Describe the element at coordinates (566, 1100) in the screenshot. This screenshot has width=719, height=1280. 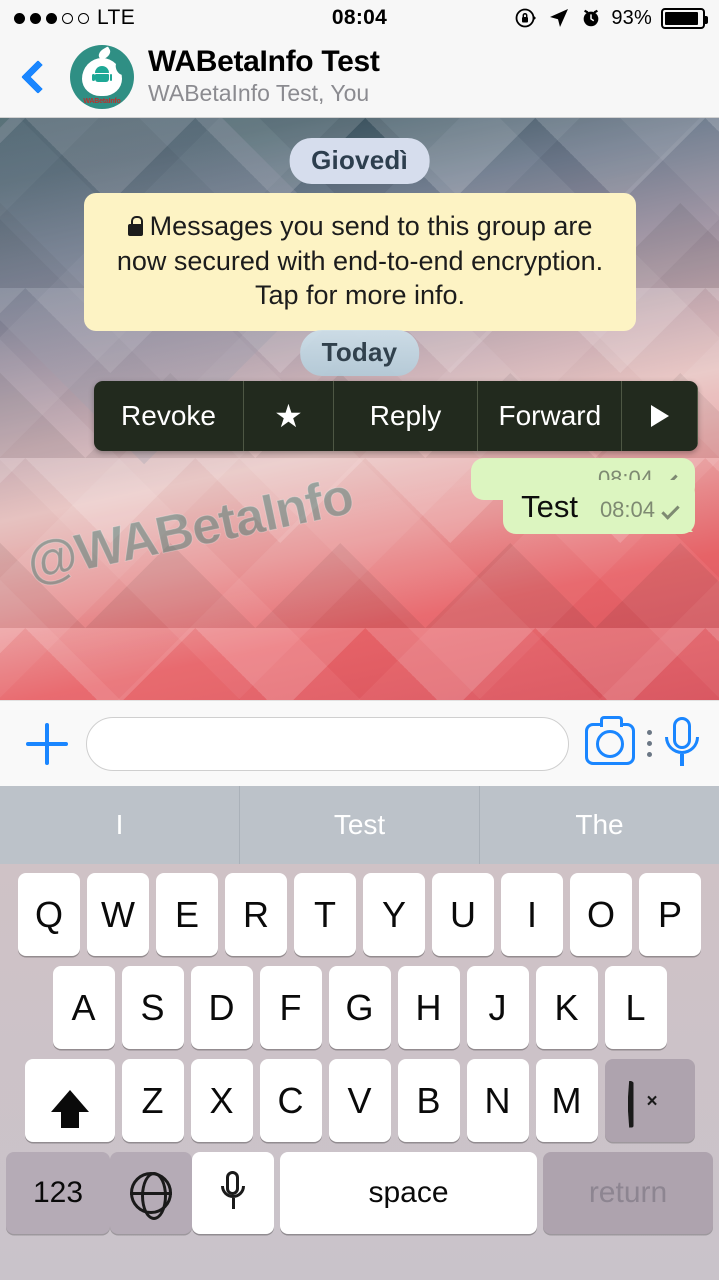
I see `key-m: M` at that location.